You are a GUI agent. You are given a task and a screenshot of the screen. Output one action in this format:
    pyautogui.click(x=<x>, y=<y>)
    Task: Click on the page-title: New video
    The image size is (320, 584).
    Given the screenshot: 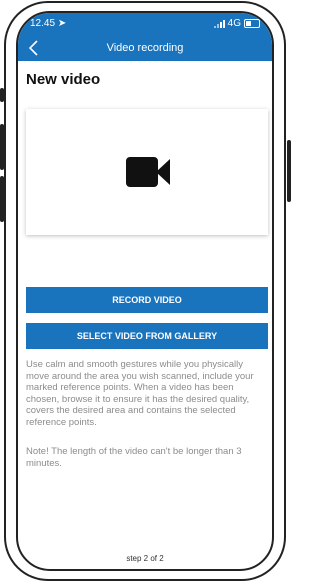 What is the action you would take?
    pyautogui.click(x=63, y=79)
    